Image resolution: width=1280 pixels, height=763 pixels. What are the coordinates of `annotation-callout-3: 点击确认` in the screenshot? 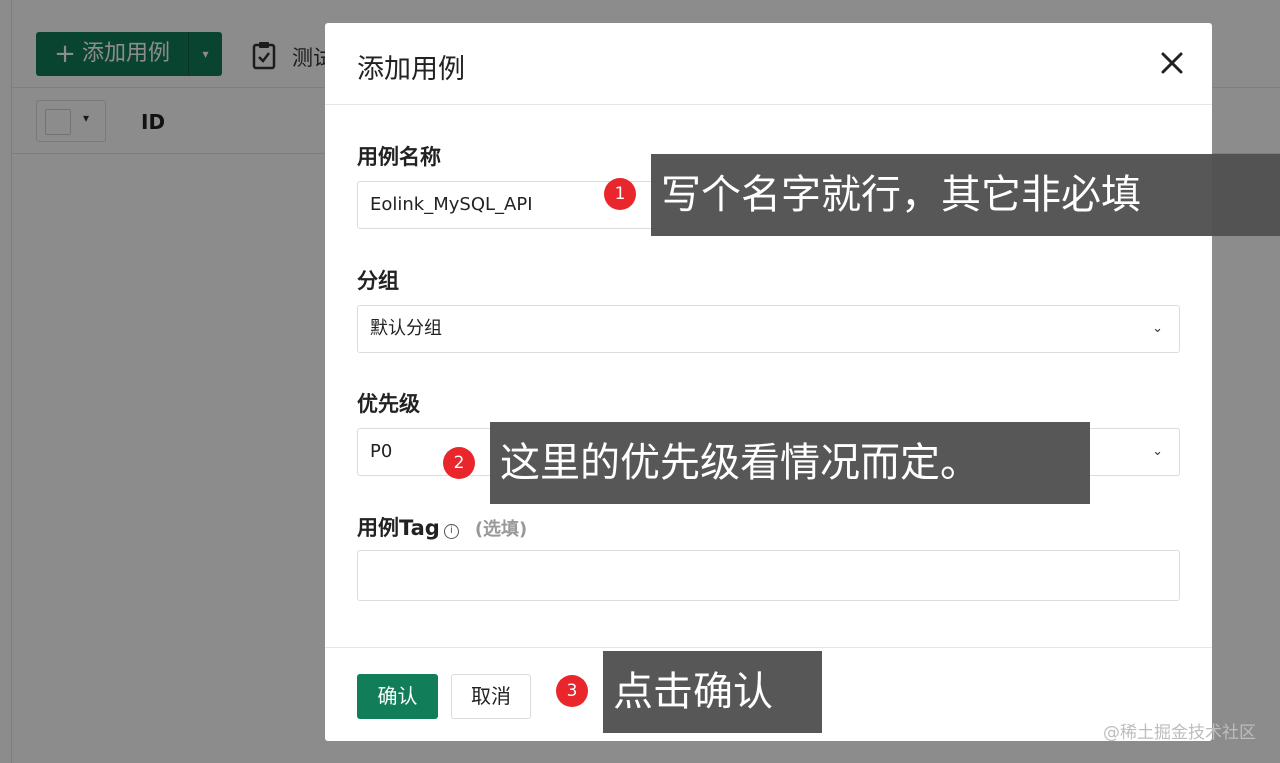 It's located at (707, 692).